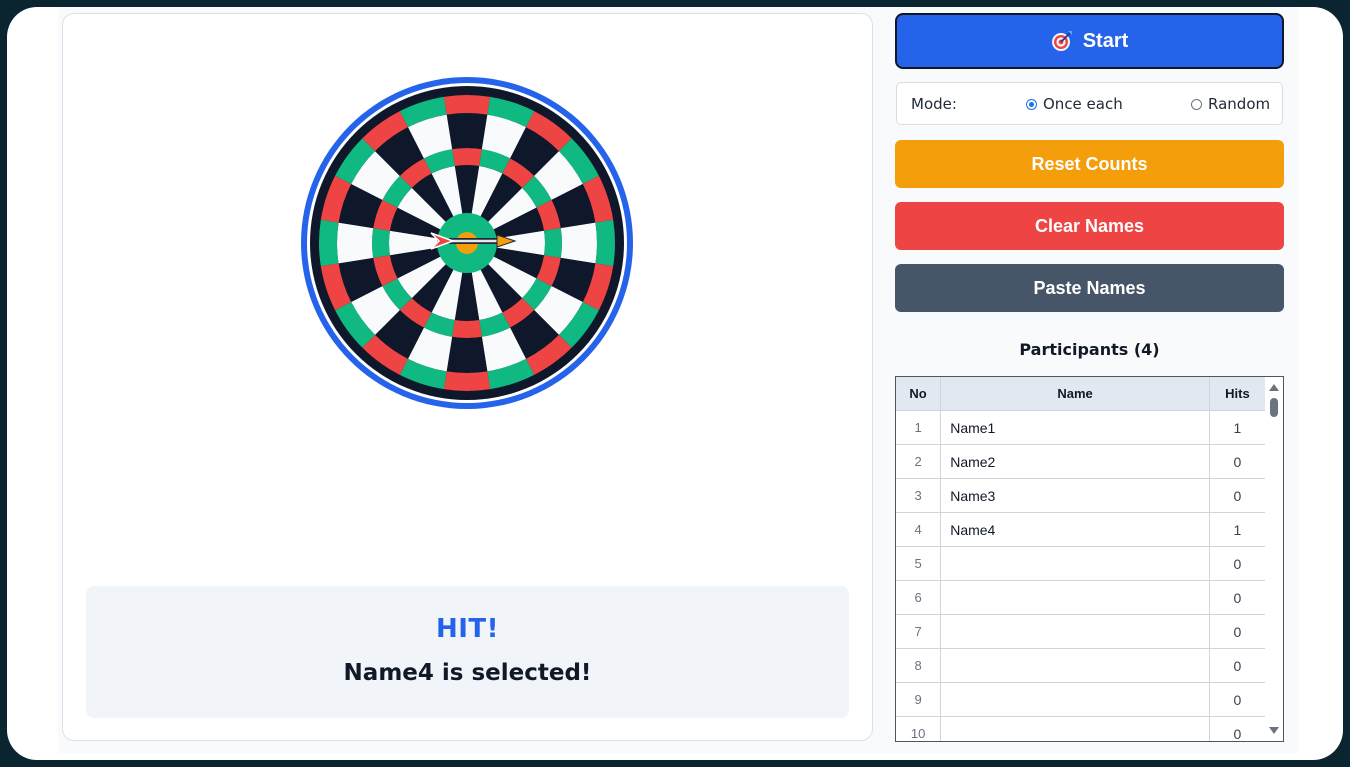  What do you see at coordinates (1031, 104) in the screenshot?
I see `once-each-radio` at bounding box center [1031, 104].